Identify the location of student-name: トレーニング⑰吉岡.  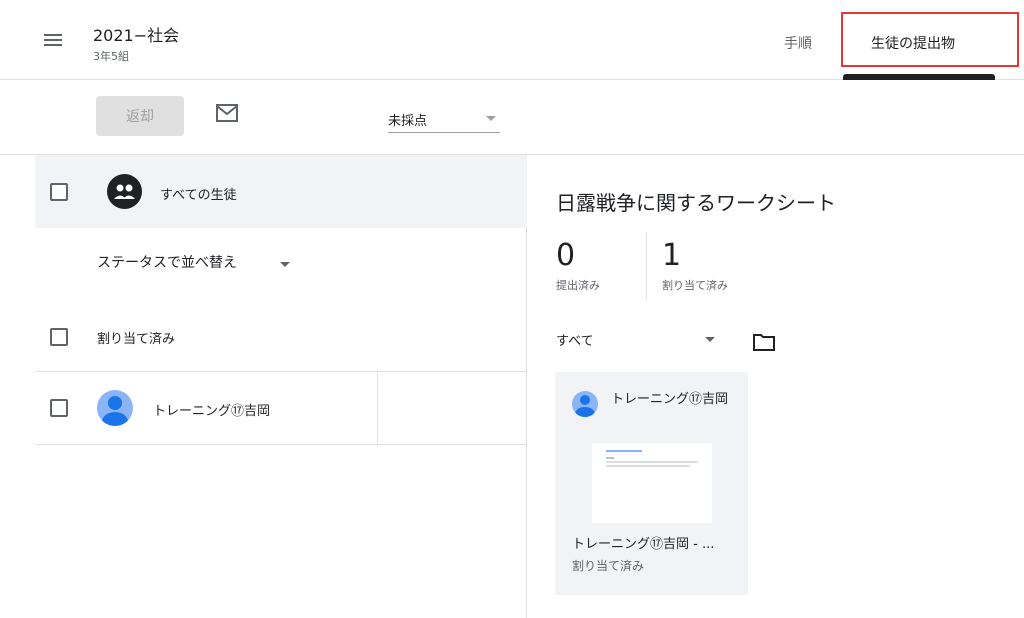
(212, 411).